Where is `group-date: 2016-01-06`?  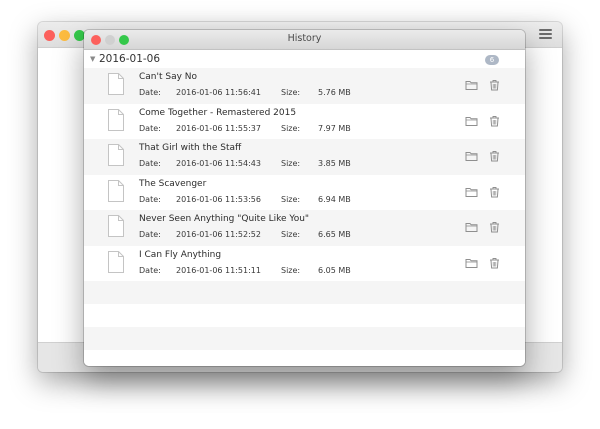
group-date: 2016-01-06 is located at coordinates (130, 59).